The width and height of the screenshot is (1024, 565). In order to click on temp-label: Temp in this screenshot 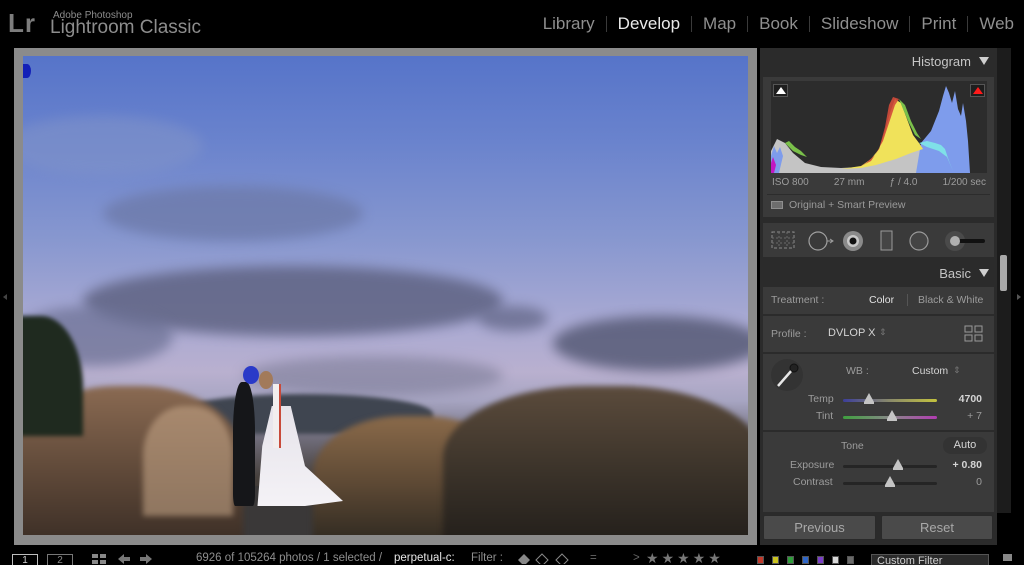, I will do `click(821, 399)`.